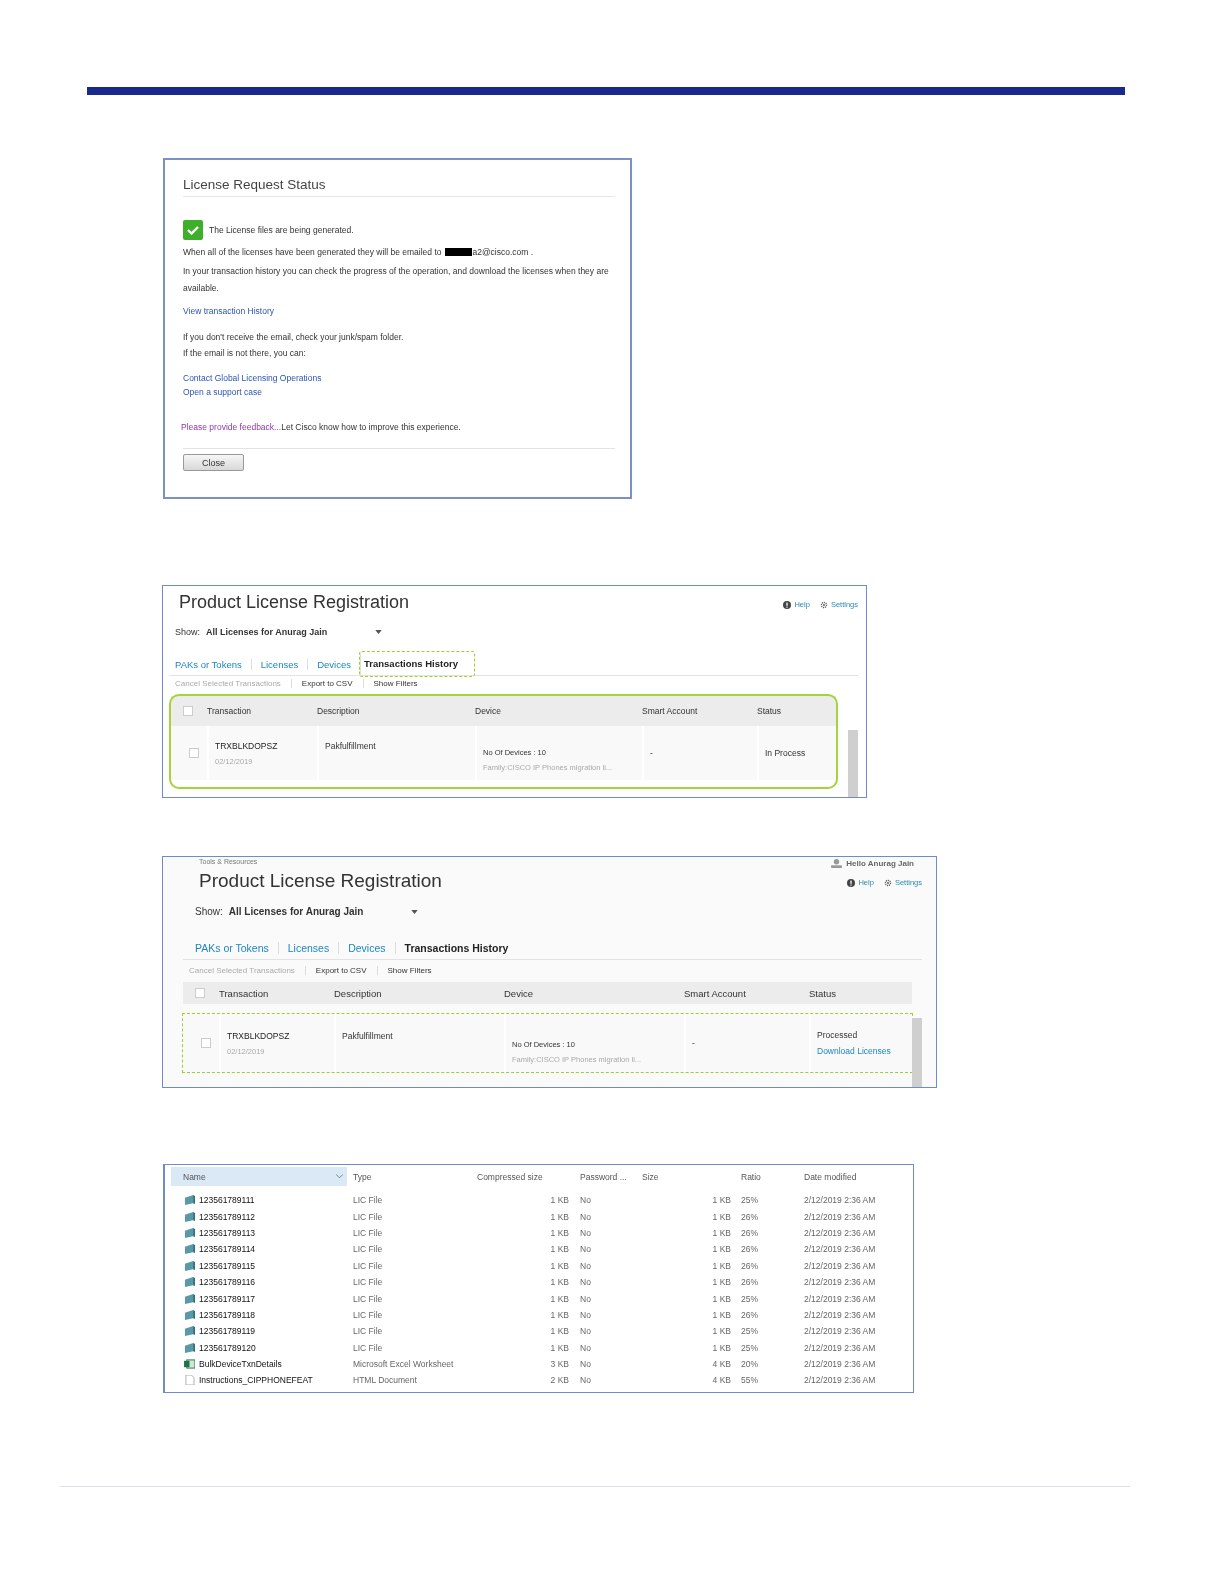 The width and height of the screenshot is (1224, 1584). What do you see at coordinates (415, 1176) in the screenshot?
I see `column-header: Type` at bounding box center [415, 1176].